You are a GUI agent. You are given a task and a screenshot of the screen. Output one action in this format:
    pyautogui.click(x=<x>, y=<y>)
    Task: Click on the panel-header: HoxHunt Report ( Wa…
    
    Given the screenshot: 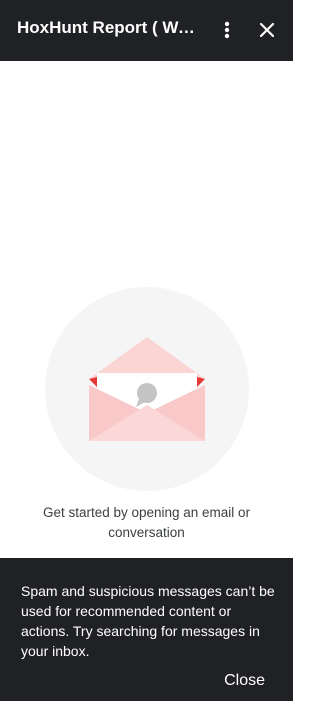 What is the action you would take?
    pyautogui.click(x=146, y=30)
    